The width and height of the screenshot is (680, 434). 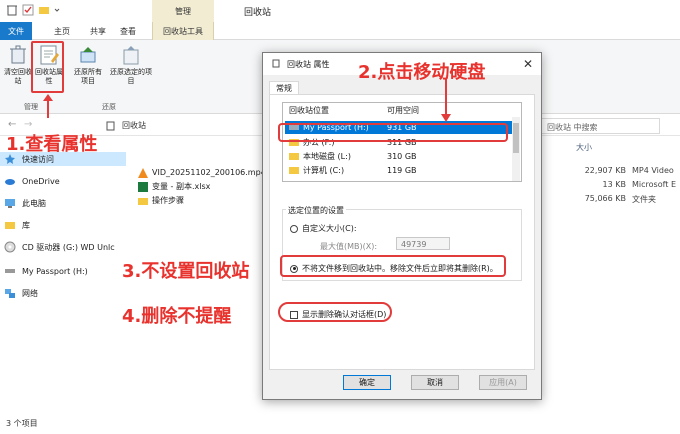 I want to click on file-type: 文件夹, so click(x=644, y=199).